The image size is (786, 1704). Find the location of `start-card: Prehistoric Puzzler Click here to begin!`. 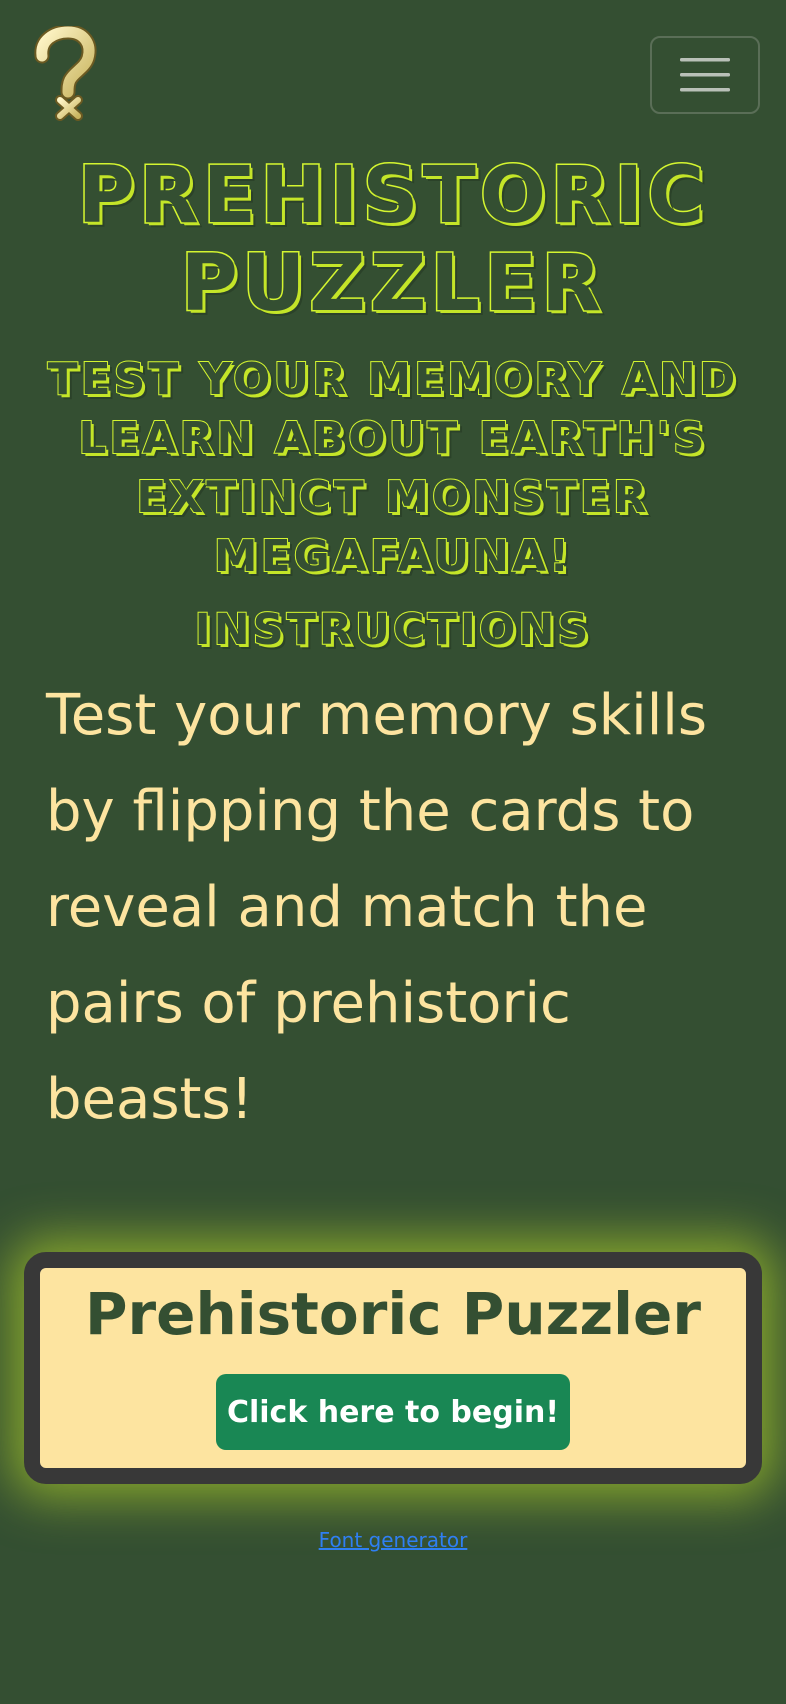

start-card: Prehistoric Puzzler Click here to begin! is located at coordinates (393, 1368).